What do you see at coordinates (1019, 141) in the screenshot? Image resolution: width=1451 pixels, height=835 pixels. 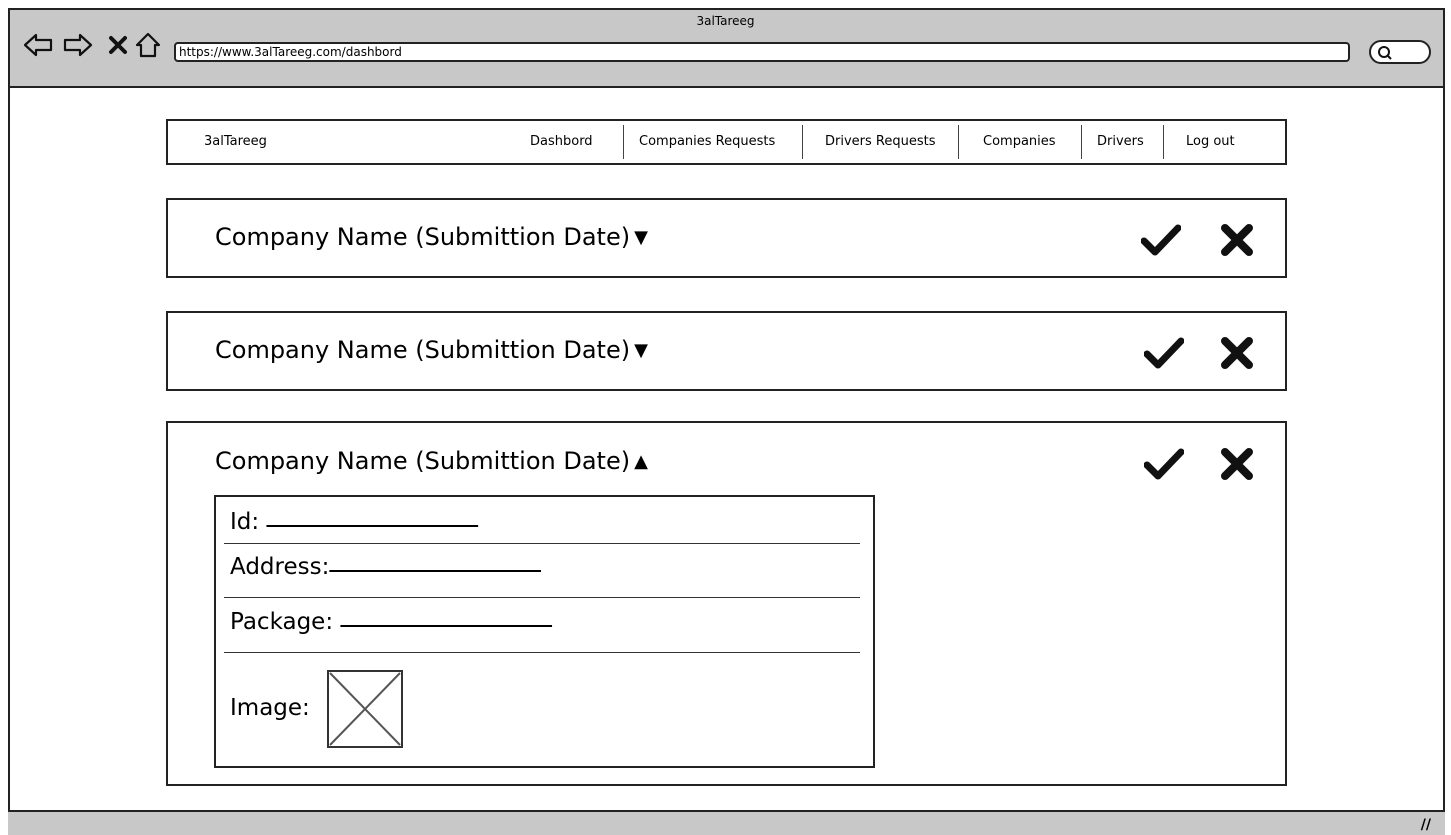 I see `nav-companies: Companies` at bounding box center [1019, 141].